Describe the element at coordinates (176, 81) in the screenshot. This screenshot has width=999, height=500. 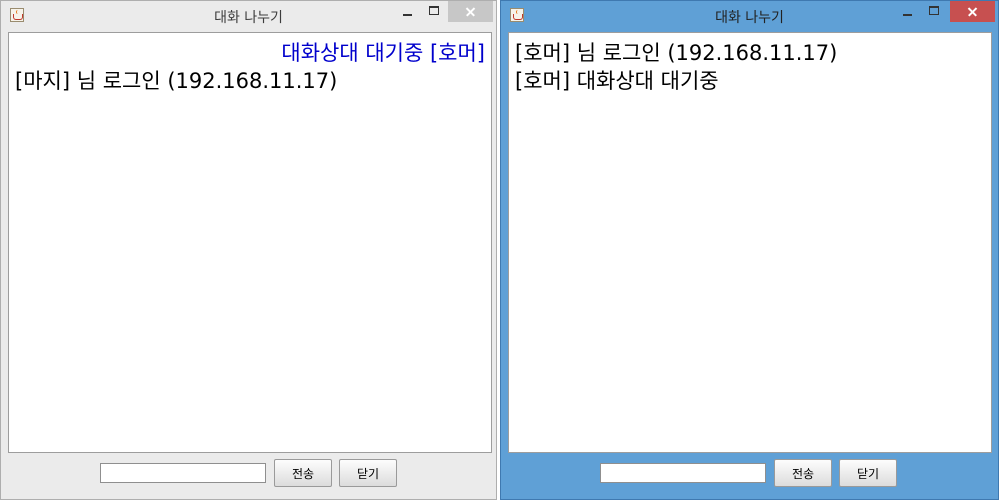
I see `chat-message: [마지] 님 로그인 (192.168.11.17)` at that location.